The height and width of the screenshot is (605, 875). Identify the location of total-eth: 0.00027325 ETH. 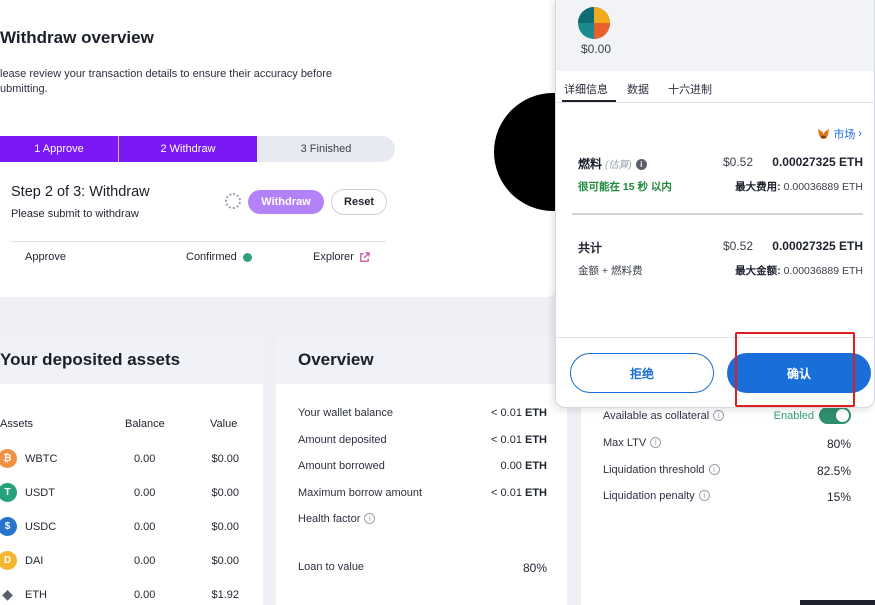
(817, 246).